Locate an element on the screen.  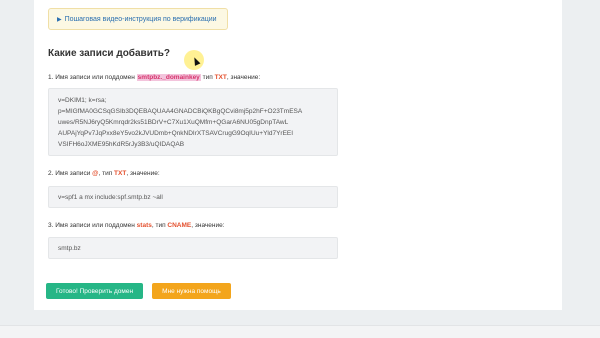
footer-strip is located at coordinates (300, 331).